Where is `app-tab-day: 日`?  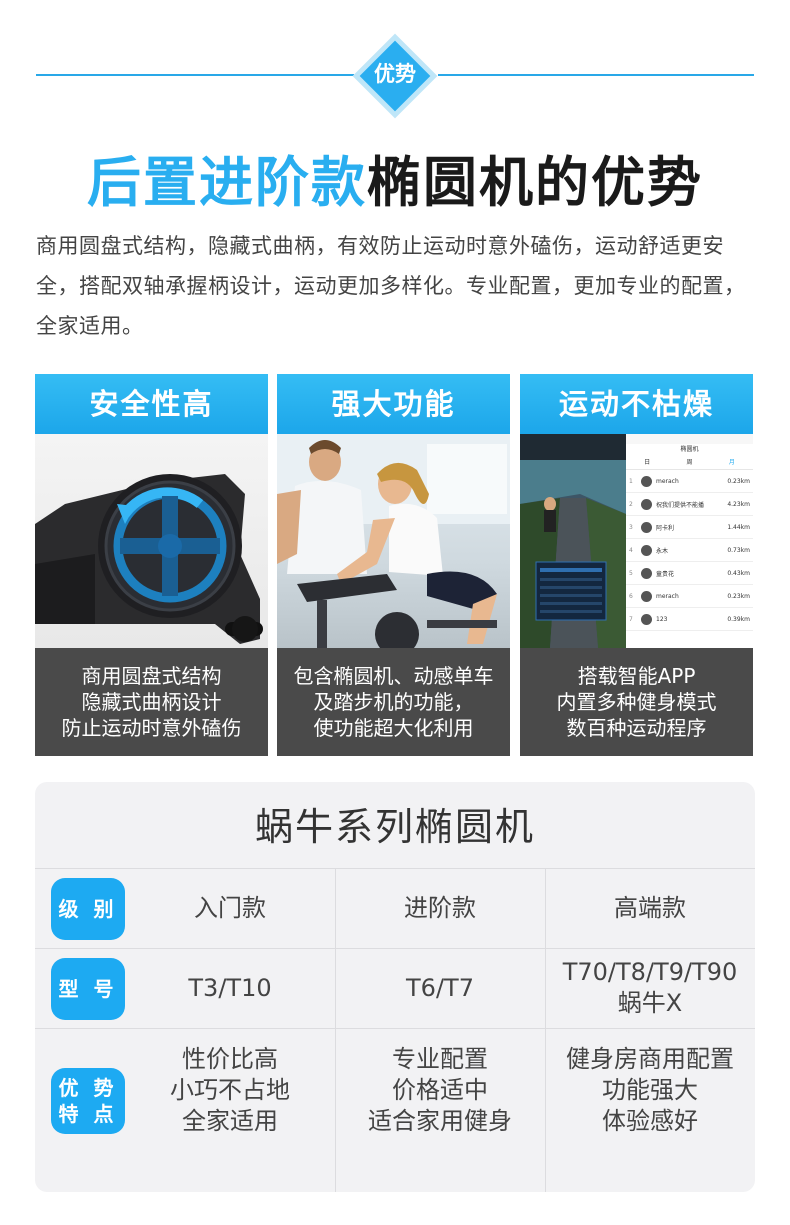
app-tab-day: 日 is located at coordinates (647, 462).